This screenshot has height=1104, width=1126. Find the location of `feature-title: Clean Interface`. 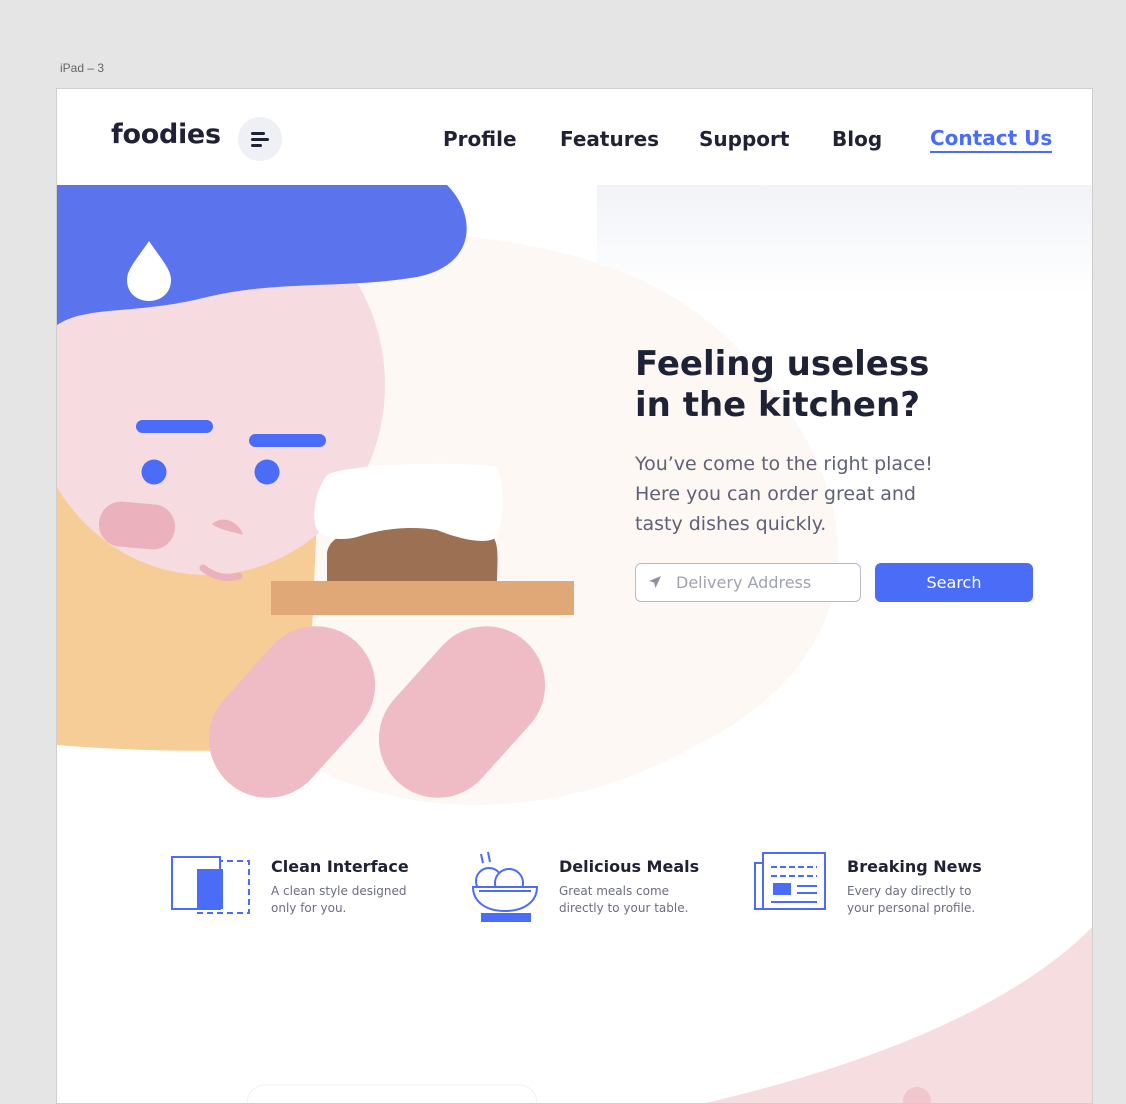

feature-title: Clean Interface is located at coordinates (340, 866).